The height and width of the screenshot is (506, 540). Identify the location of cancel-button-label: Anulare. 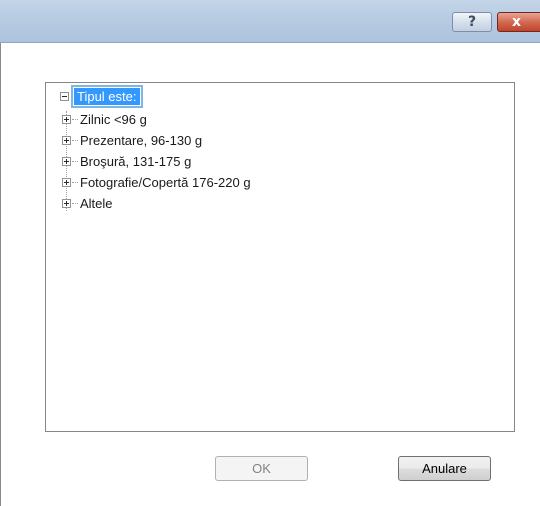
(444, 468).